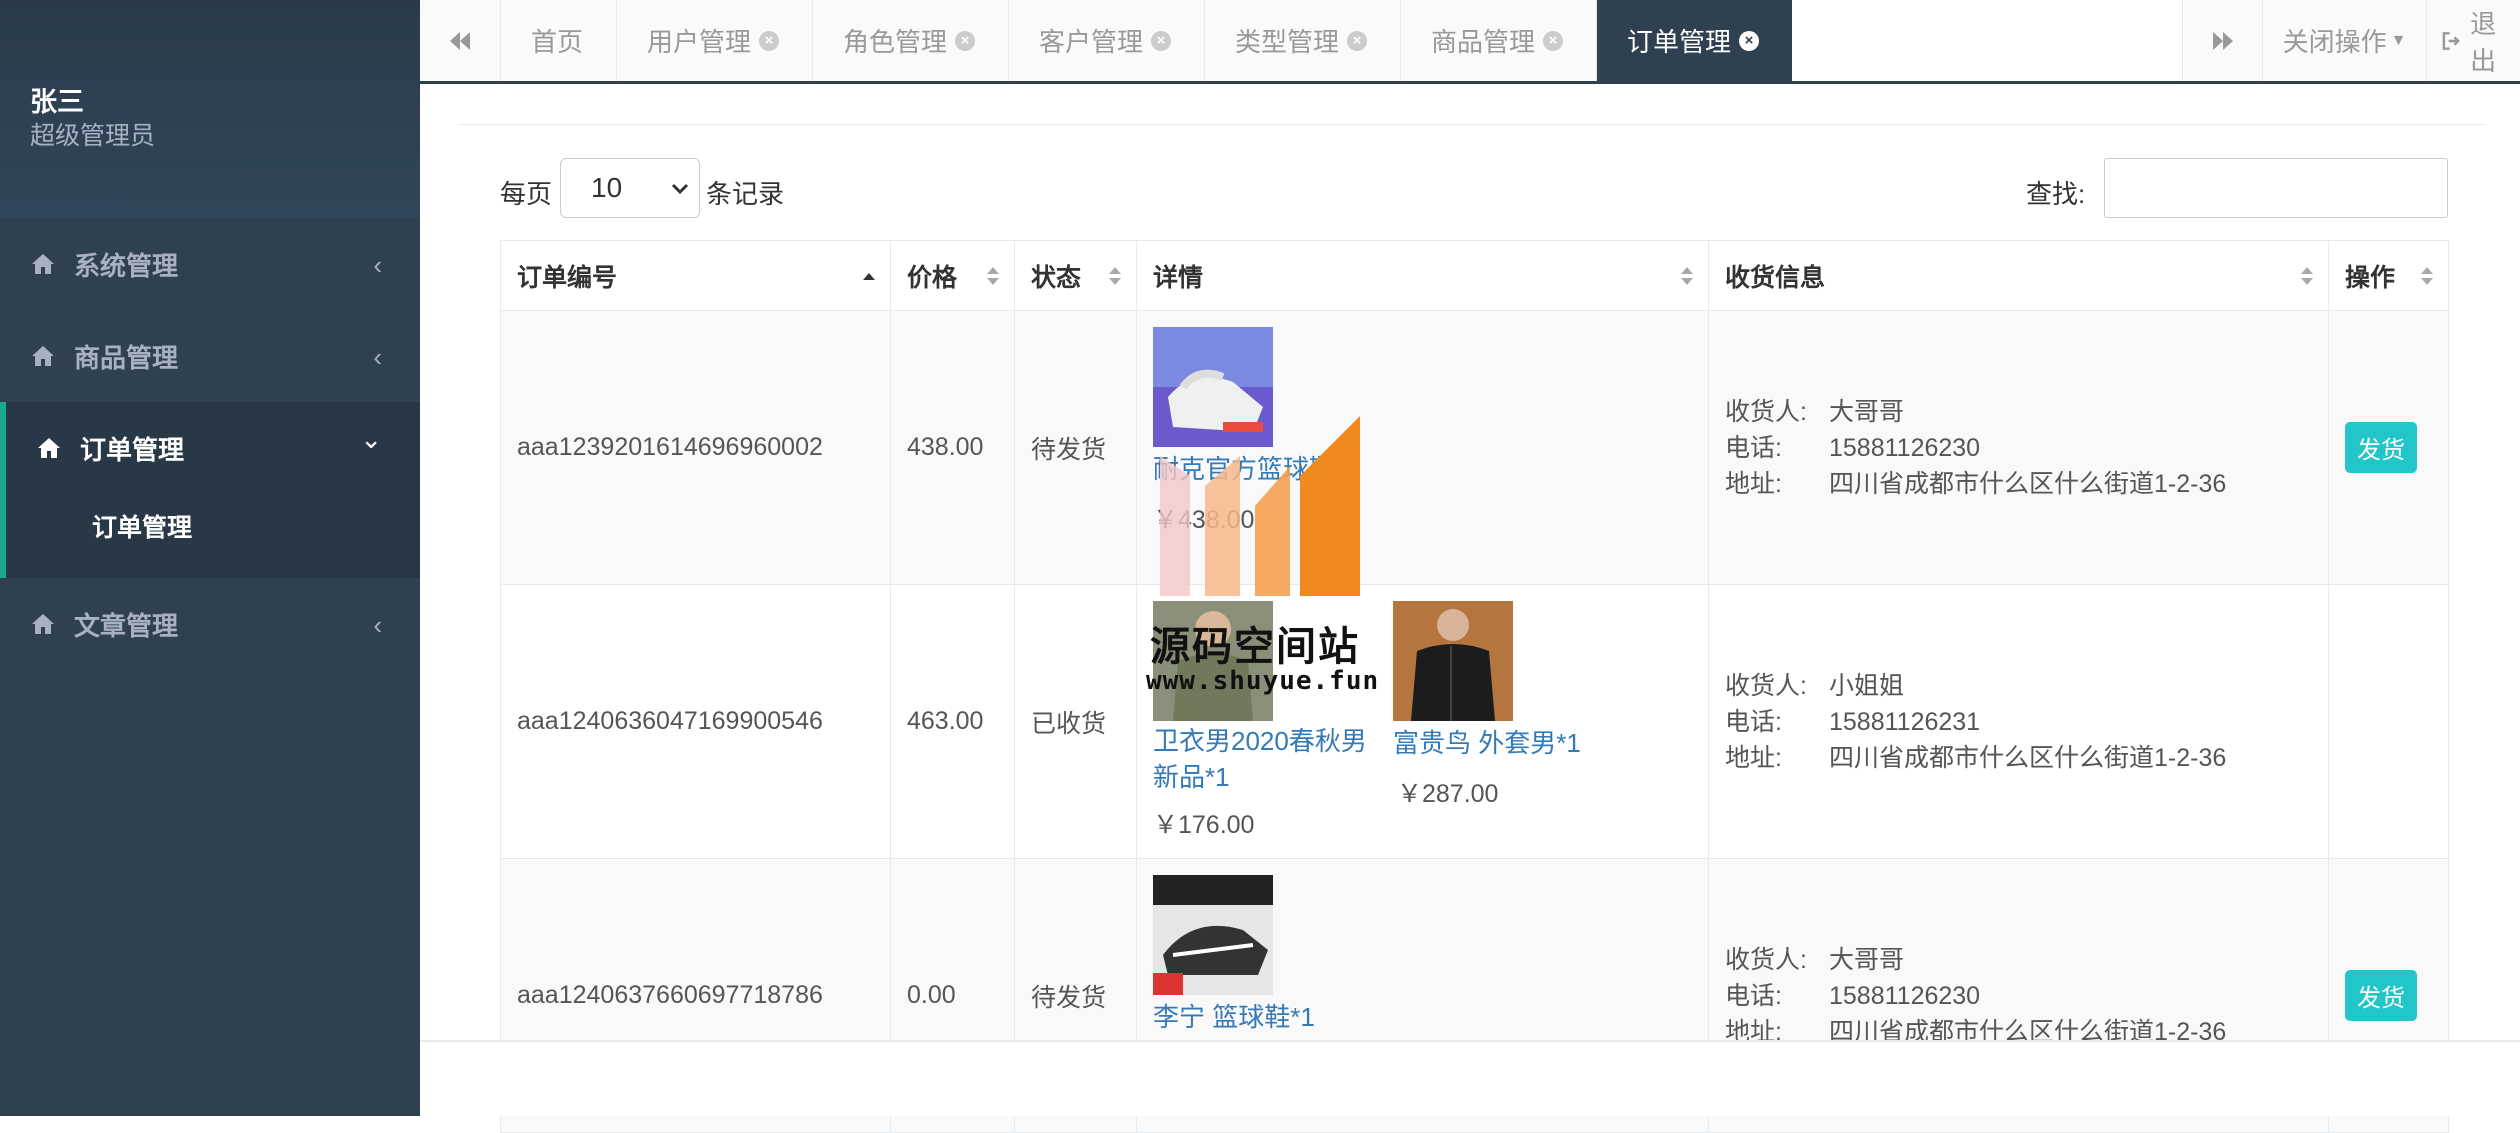 The height and width of the screenshot is (1133, 2520). Describe the element at coordinates (210, 356) in the screenshot. I see `sidebar-item-goods: 商品管理 ‹` at that location.